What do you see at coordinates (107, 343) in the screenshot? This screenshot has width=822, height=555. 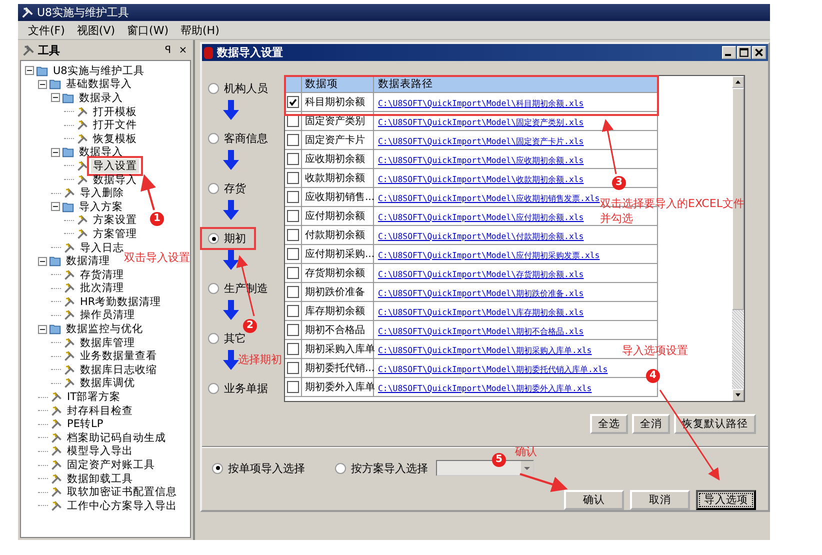 I see `tree-item: 数据库管理` at bounding box center [107, 343].